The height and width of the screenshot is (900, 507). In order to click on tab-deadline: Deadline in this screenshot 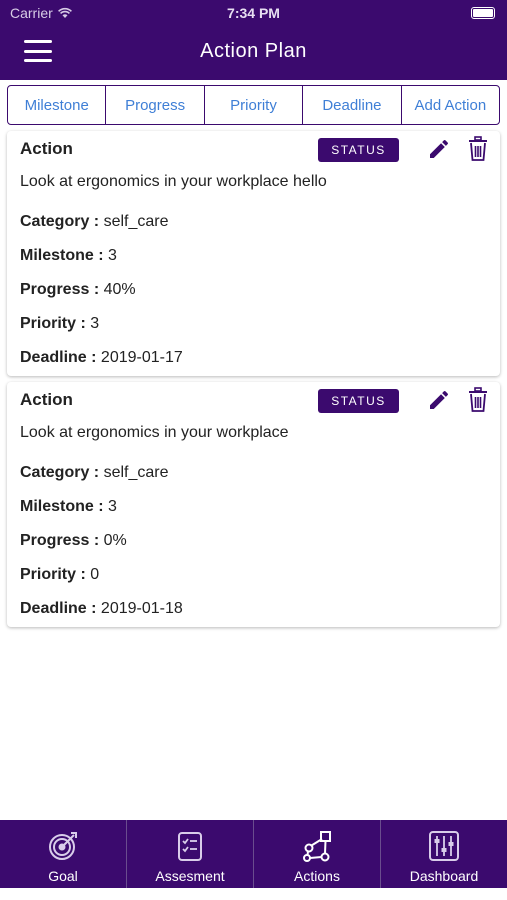, I will do `click(352, 105)`.